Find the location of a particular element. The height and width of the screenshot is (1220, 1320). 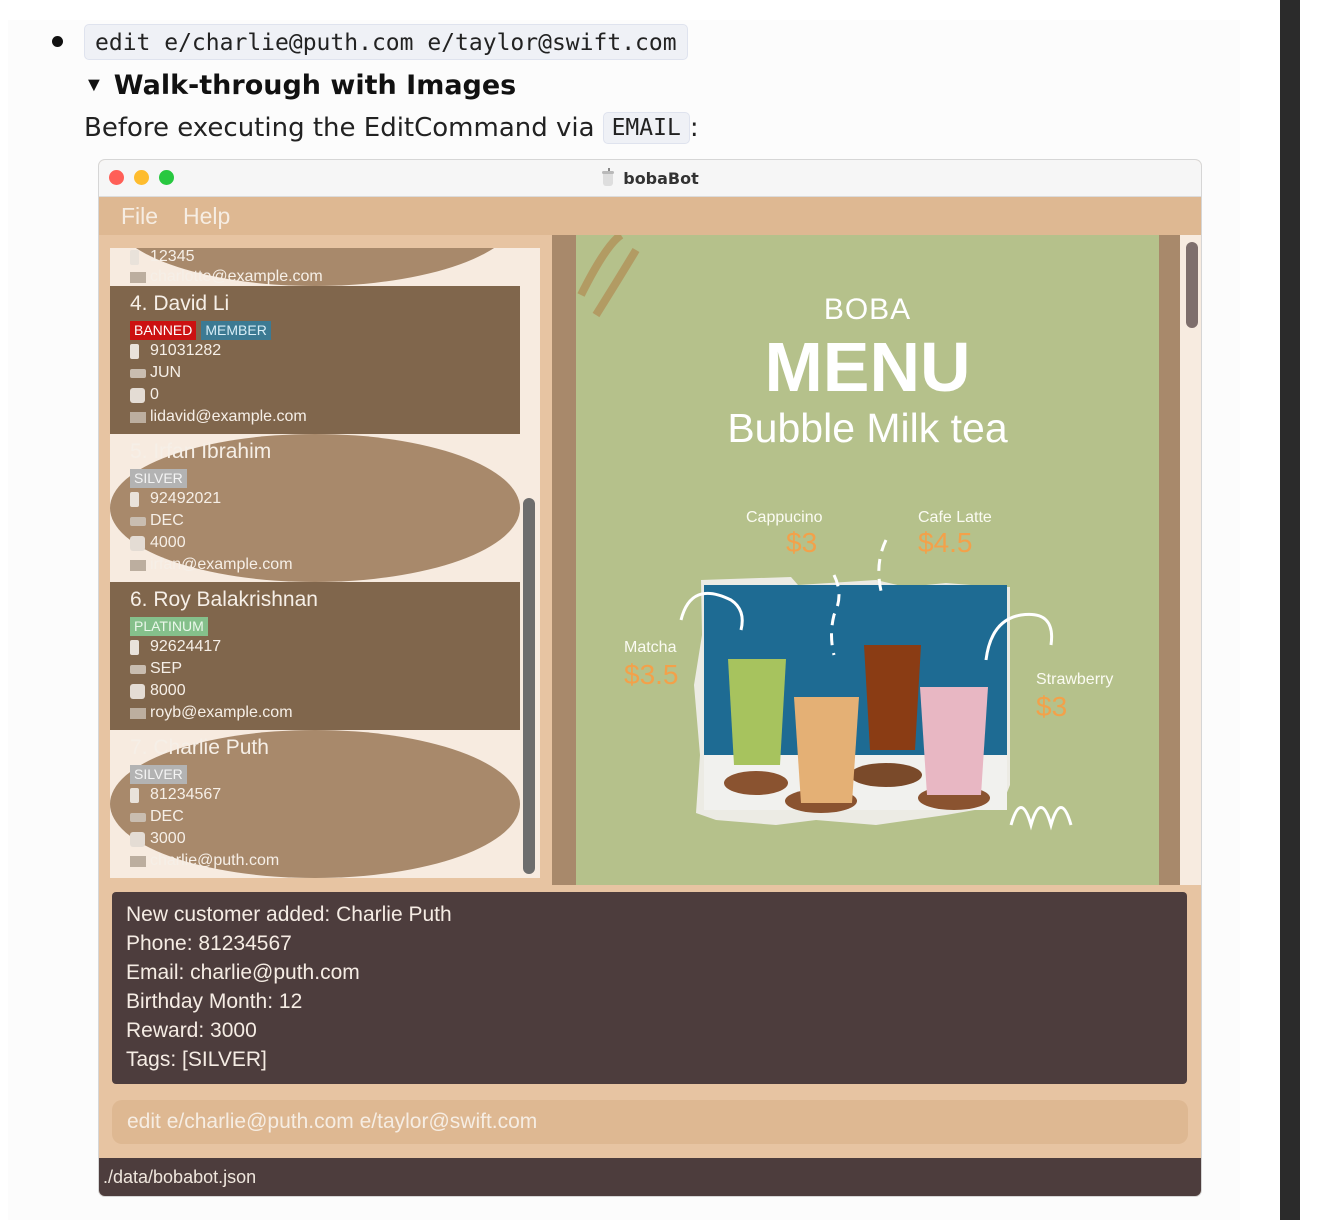

tag-member: MEMBER is located at coordinates (236, 330).